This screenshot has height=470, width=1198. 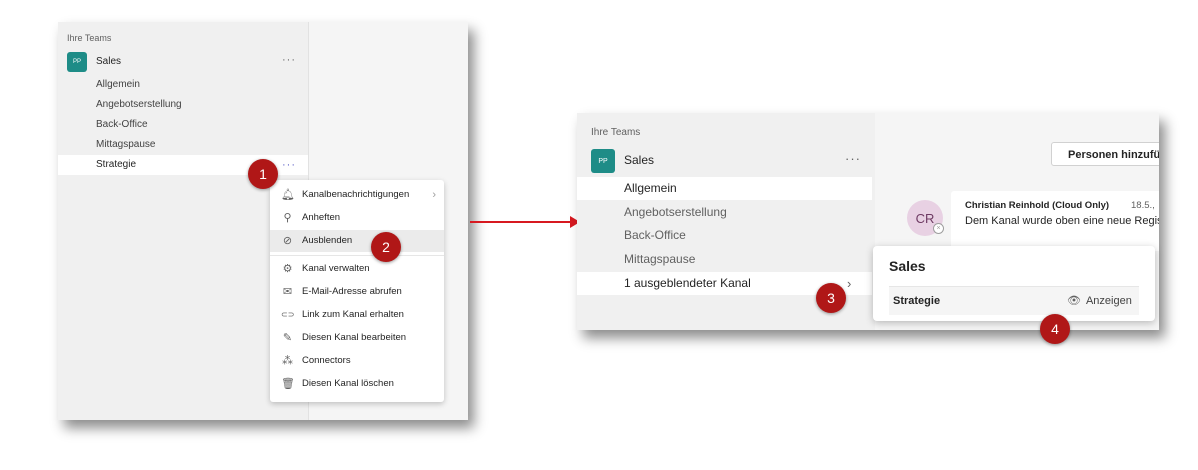 What do you see at coordinates (907, 266) in the screenshot?
I see `popup-team-title: Sales` at bounding box center [907, 266].